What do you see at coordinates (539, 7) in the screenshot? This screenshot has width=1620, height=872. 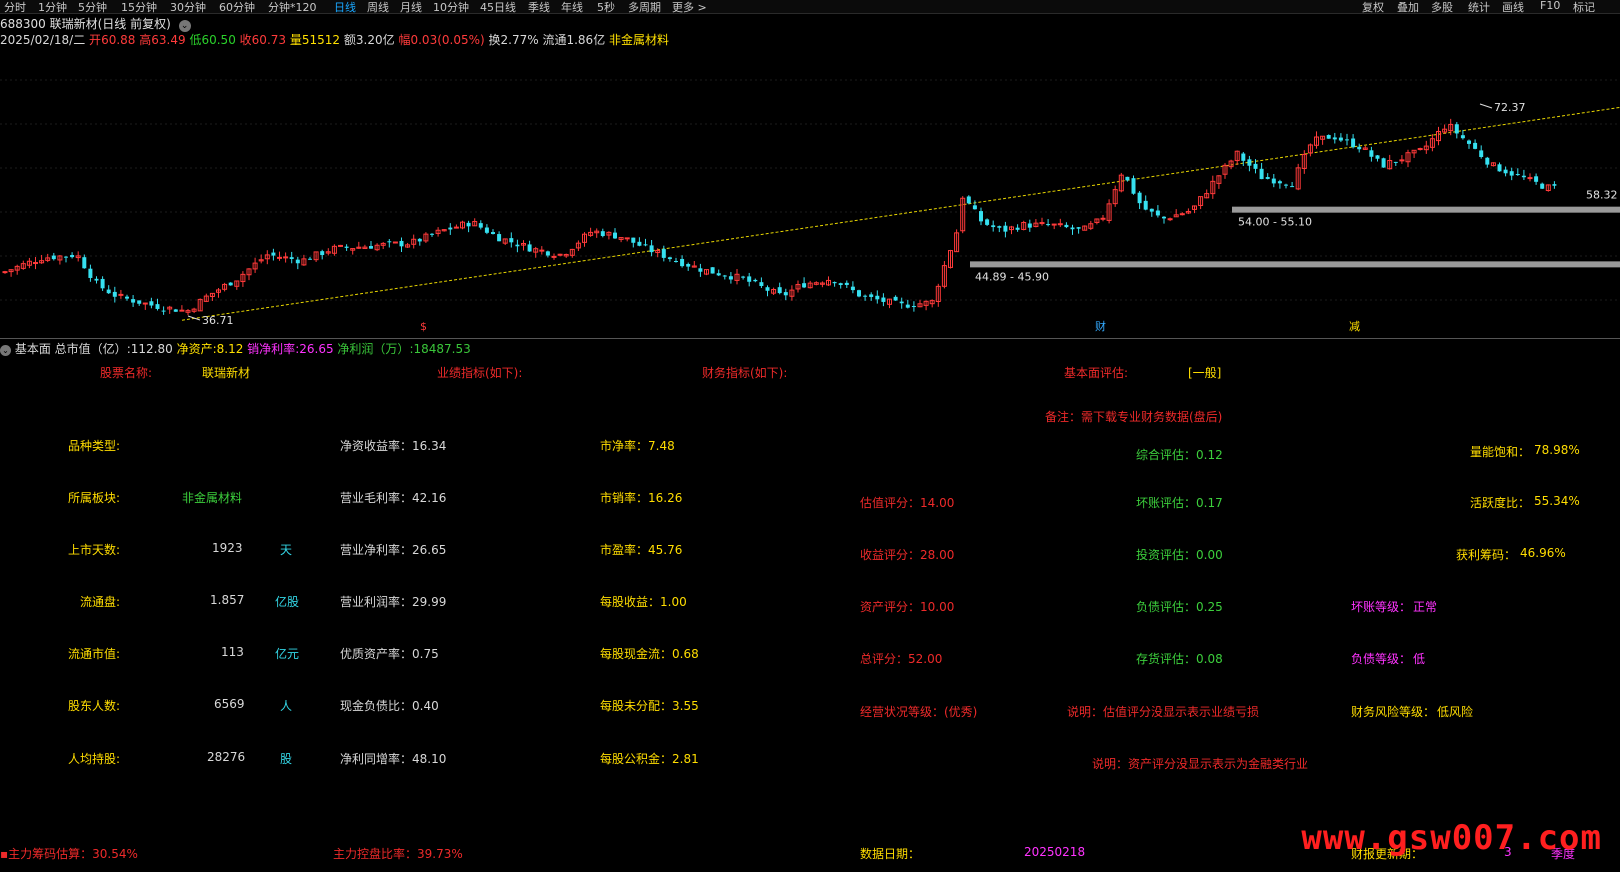 I see `period-tab-quarterly: 季线` at bounding box center [539, 7].